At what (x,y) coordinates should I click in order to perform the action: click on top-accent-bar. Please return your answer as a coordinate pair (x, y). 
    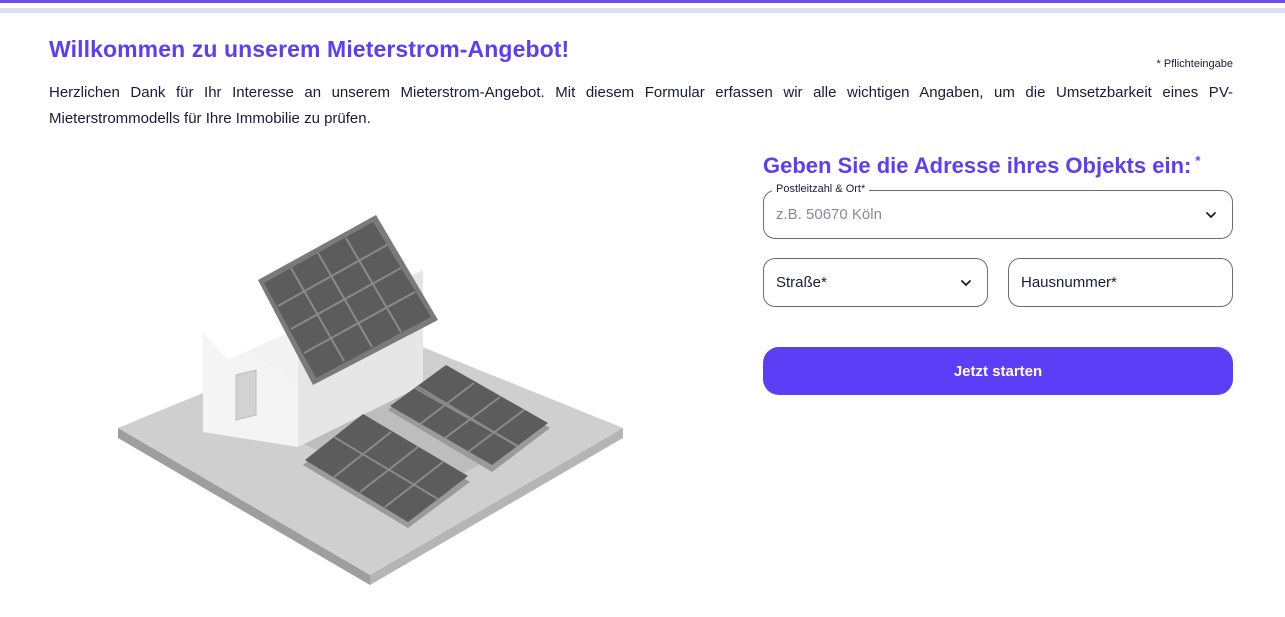
    Looking at the image, I should click on (642, 1).